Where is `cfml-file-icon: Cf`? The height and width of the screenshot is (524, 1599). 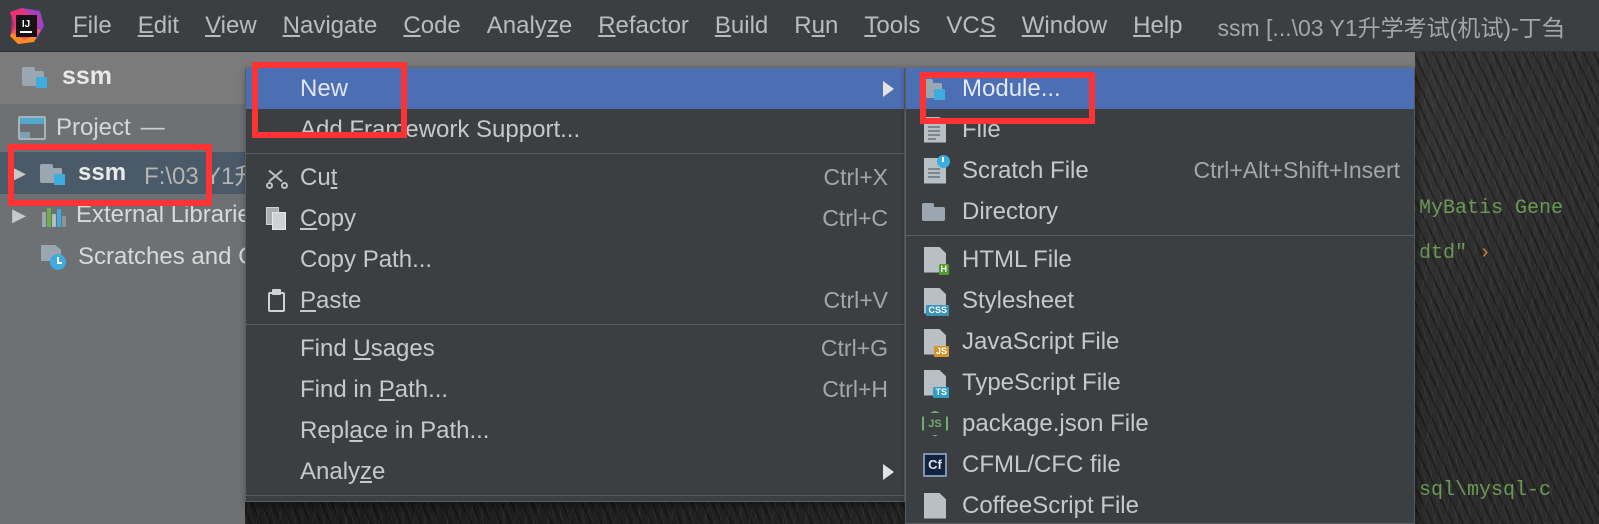 cfml-file-icon: Cf is located at coordinates (935, 464).